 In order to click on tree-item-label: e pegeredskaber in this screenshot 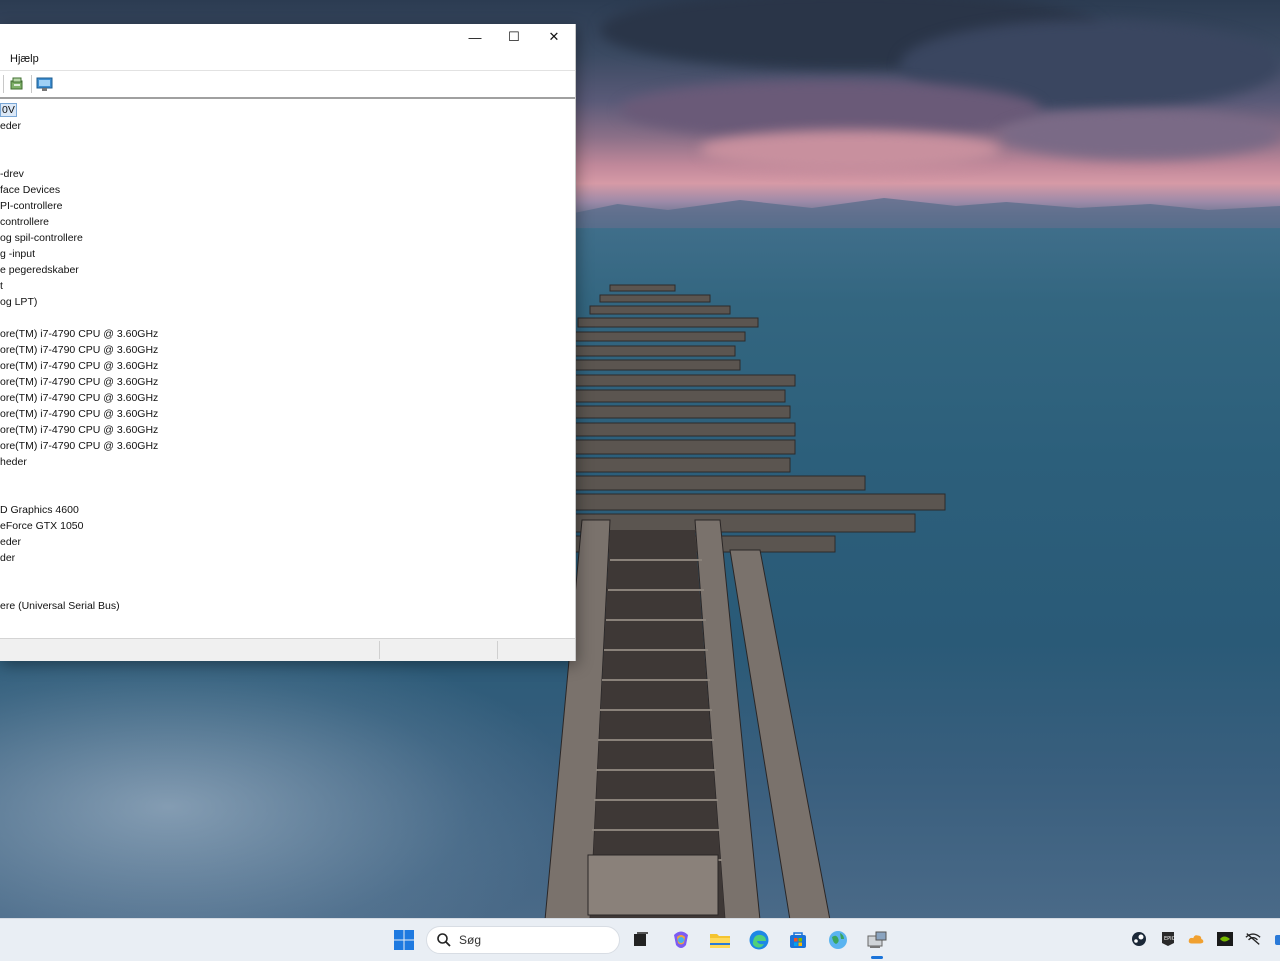, I will do `click(39, 270)`.